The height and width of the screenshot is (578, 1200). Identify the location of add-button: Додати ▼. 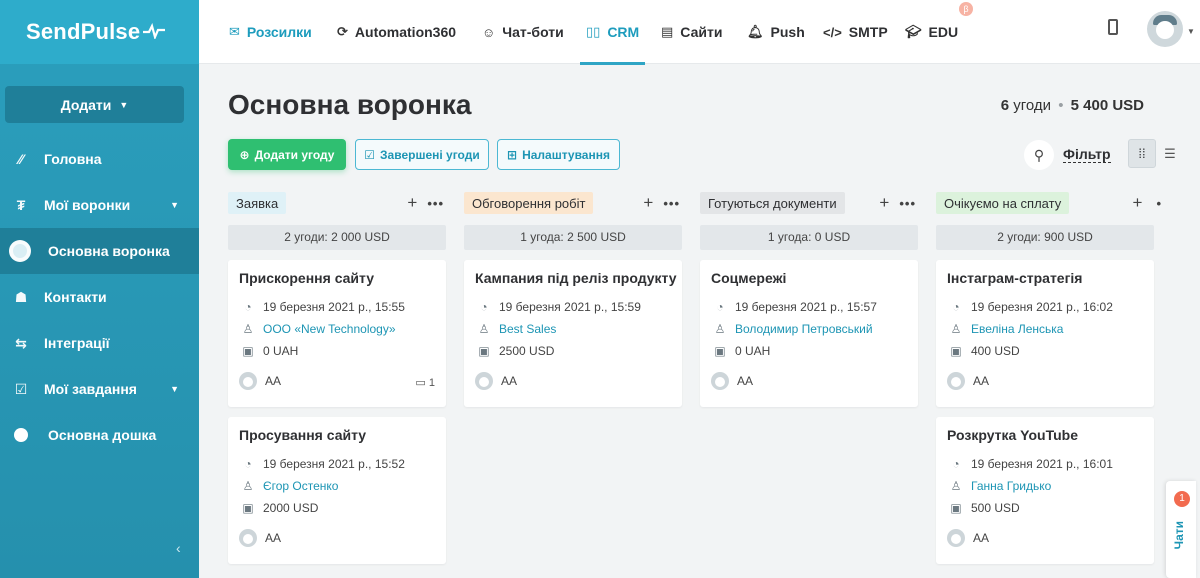
(94, 104).